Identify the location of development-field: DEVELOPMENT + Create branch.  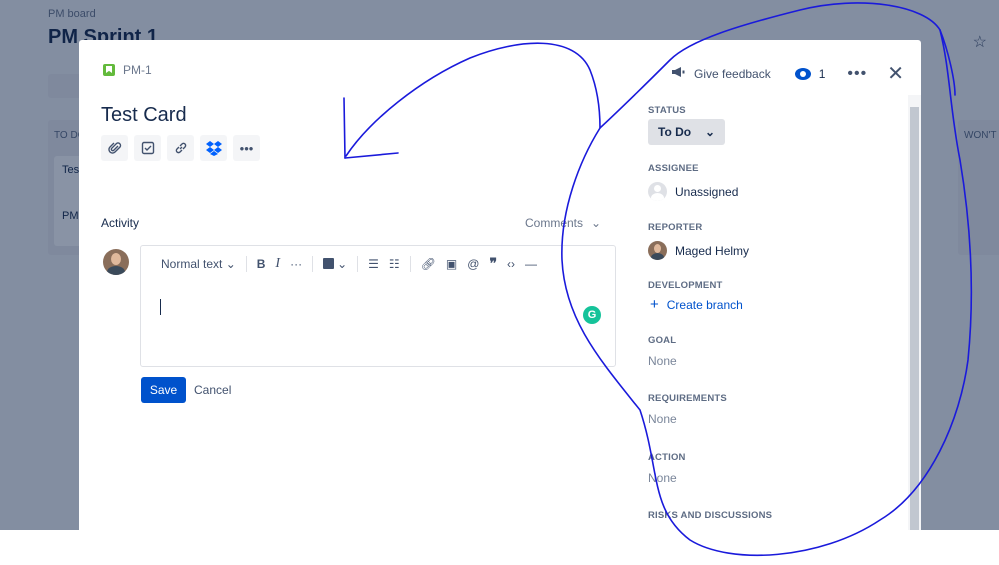
(695, 296).